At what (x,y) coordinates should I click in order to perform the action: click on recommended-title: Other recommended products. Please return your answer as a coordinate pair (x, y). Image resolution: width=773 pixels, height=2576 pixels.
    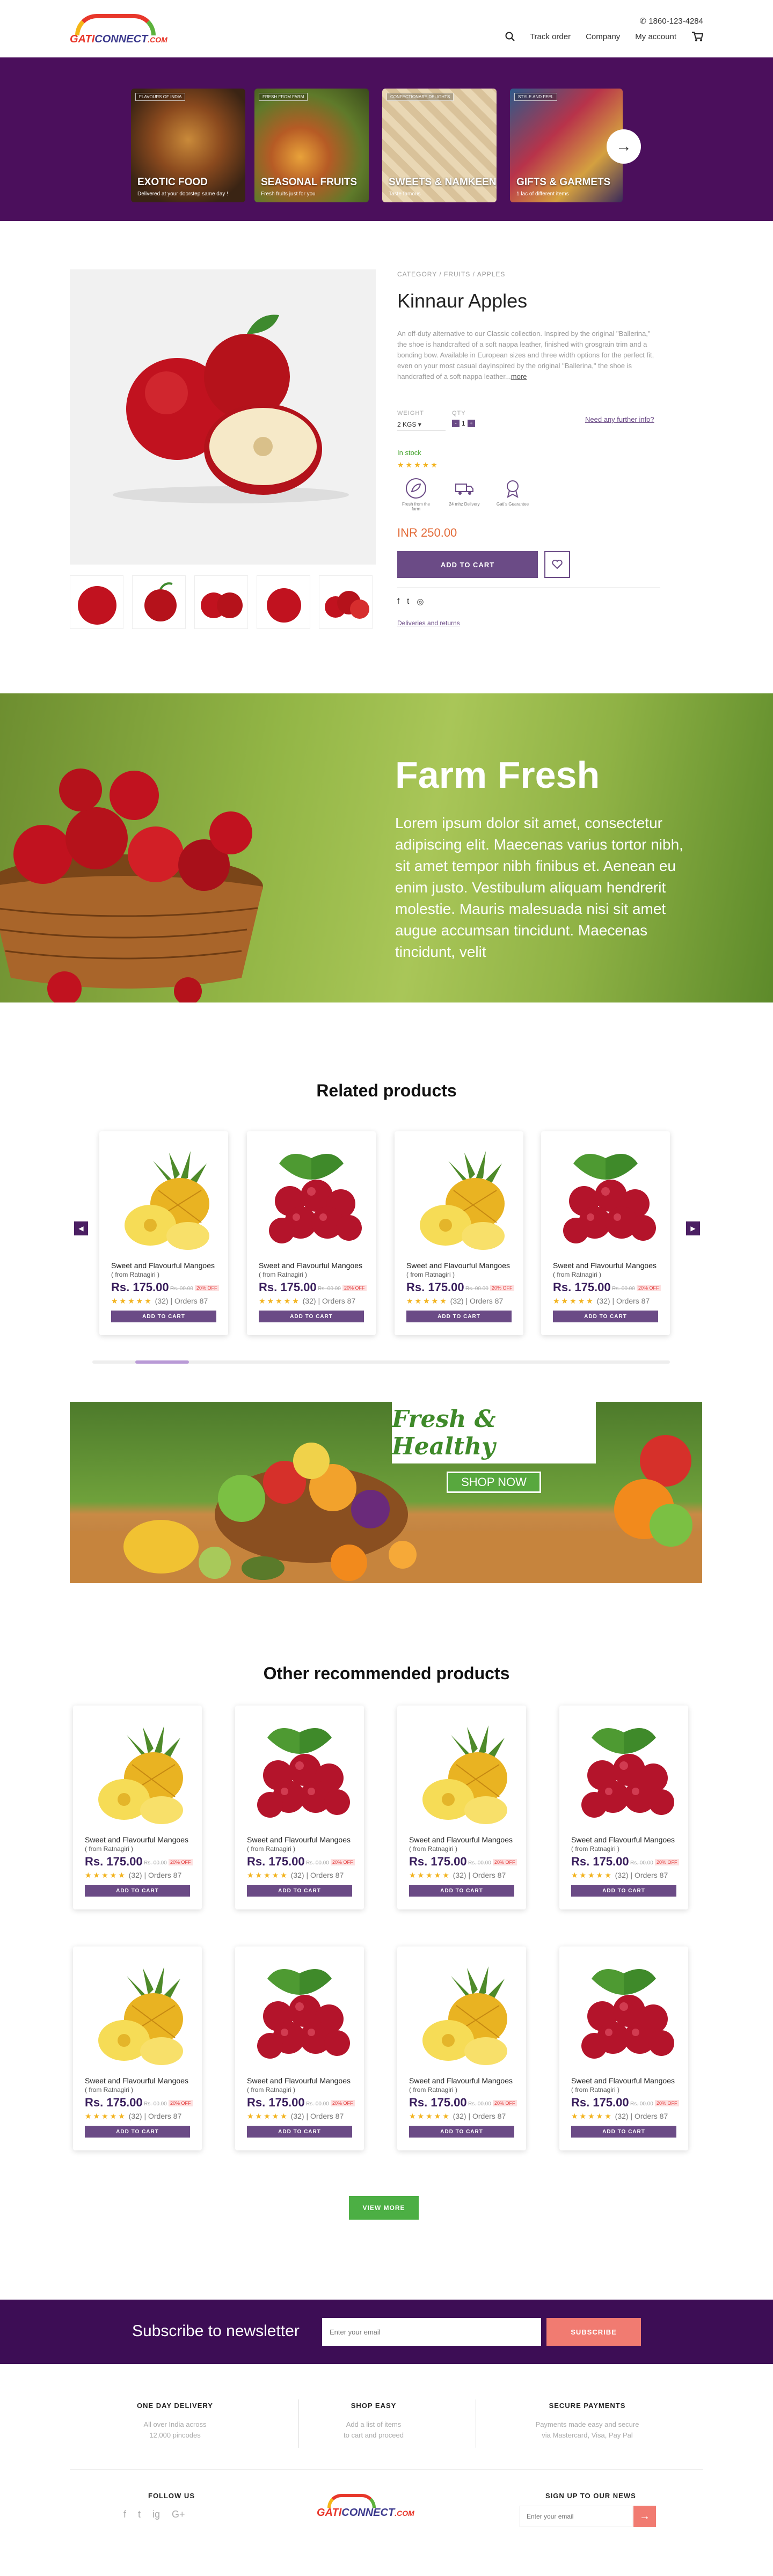
    Looking at the image, I should click on (386, 1673).